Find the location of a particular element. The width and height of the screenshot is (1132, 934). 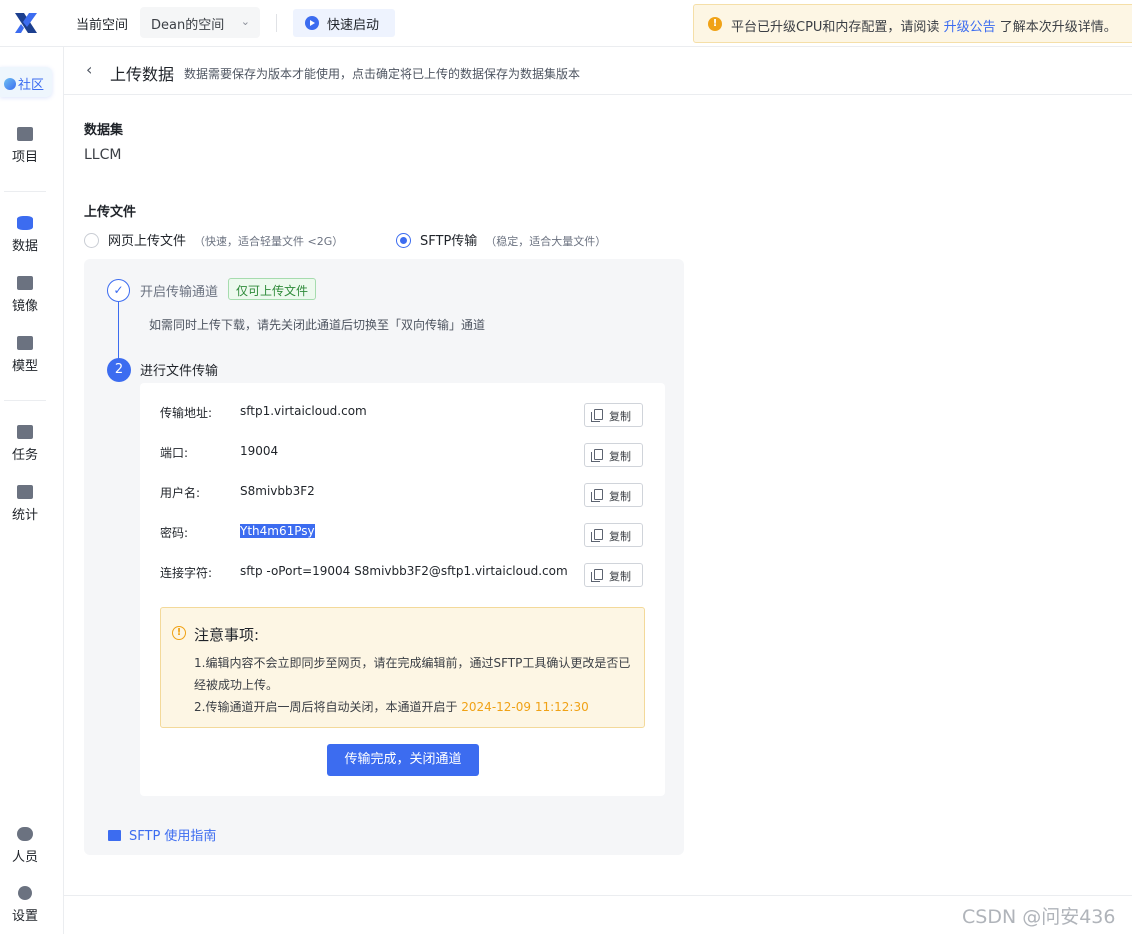

channel-open-timestamp: 2024-12-09 11:12:30 is located at coordinates (525, 707).